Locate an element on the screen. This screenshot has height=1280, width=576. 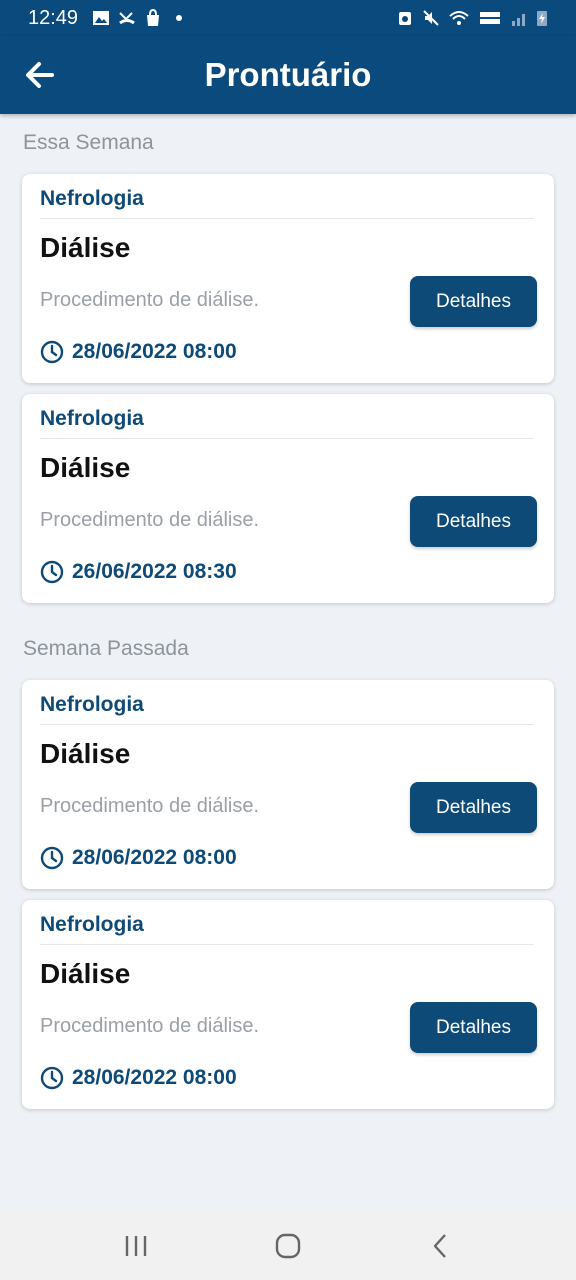
status-time: 12:49 is located at coordinates (53, 17).